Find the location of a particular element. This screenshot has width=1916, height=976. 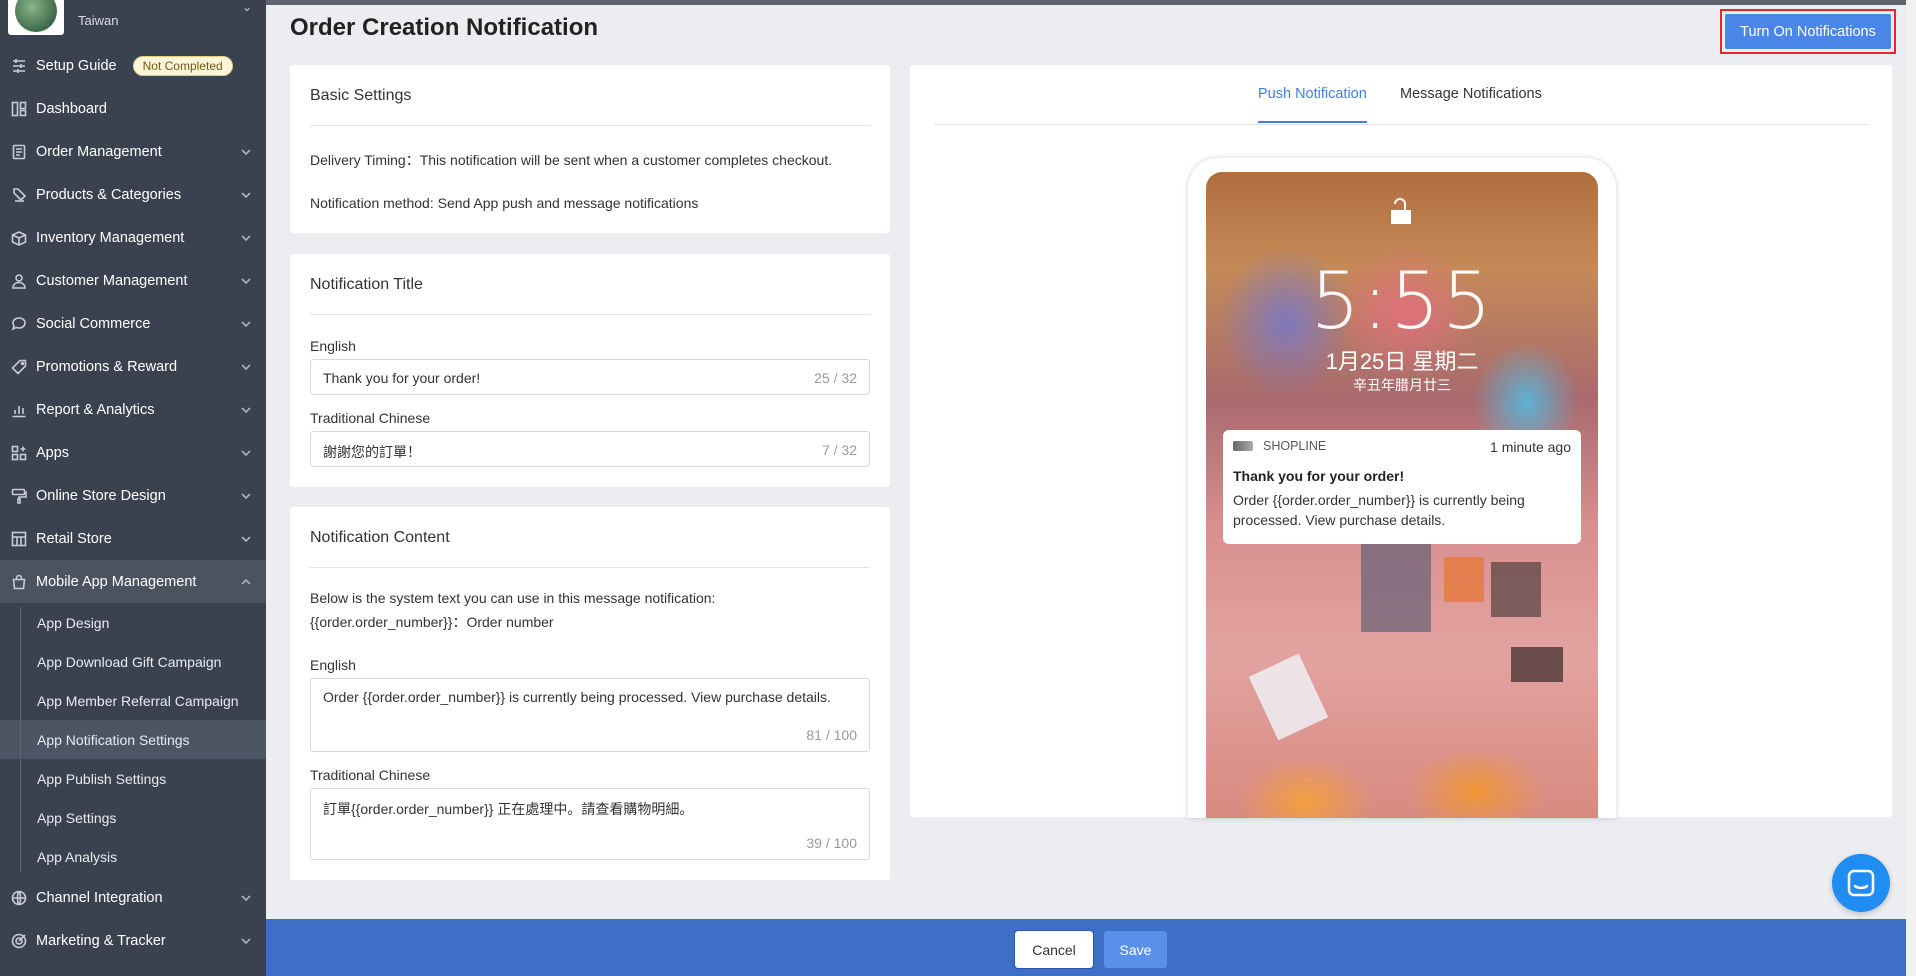

sidebar-item-mobile-app-management: Mobile App Management is located at coordinates (133, 581).